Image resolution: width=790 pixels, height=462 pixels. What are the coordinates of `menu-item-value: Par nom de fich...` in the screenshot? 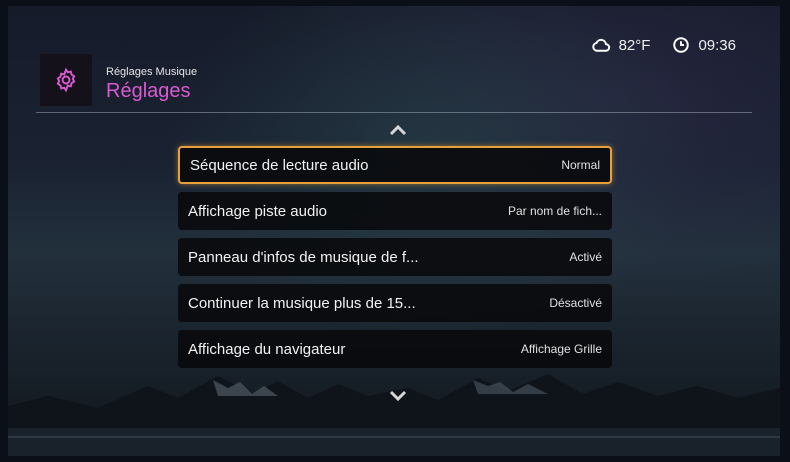 It's located at (554, 211).